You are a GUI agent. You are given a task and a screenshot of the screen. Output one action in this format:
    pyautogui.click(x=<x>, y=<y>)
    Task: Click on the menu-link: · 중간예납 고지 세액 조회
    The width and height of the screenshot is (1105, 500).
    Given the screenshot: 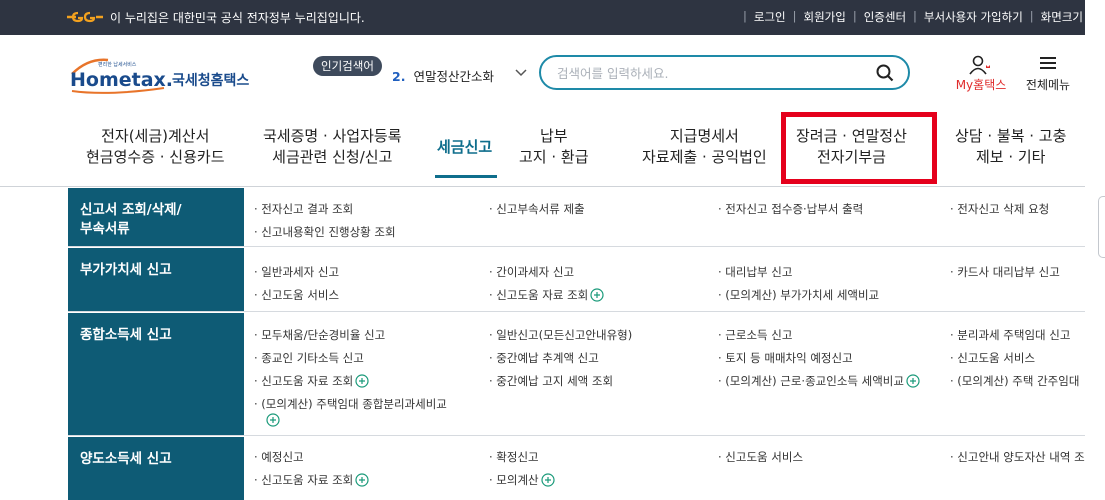 What is the action you would take?
    pyautogui.click(x=551, y=381)
    